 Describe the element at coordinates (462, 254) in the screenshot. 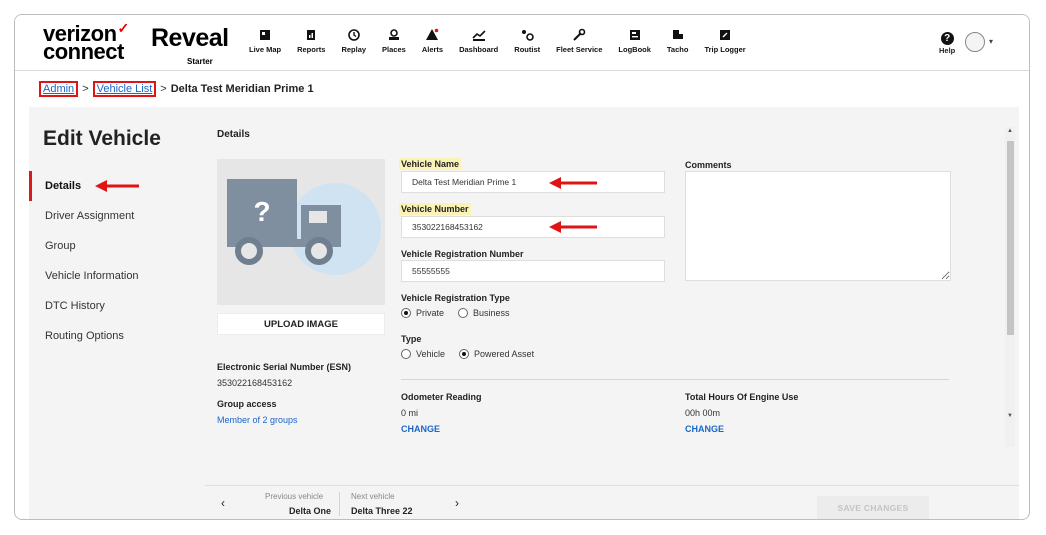

I see `registration-number-label: Vehicle Registration Number` at that location.